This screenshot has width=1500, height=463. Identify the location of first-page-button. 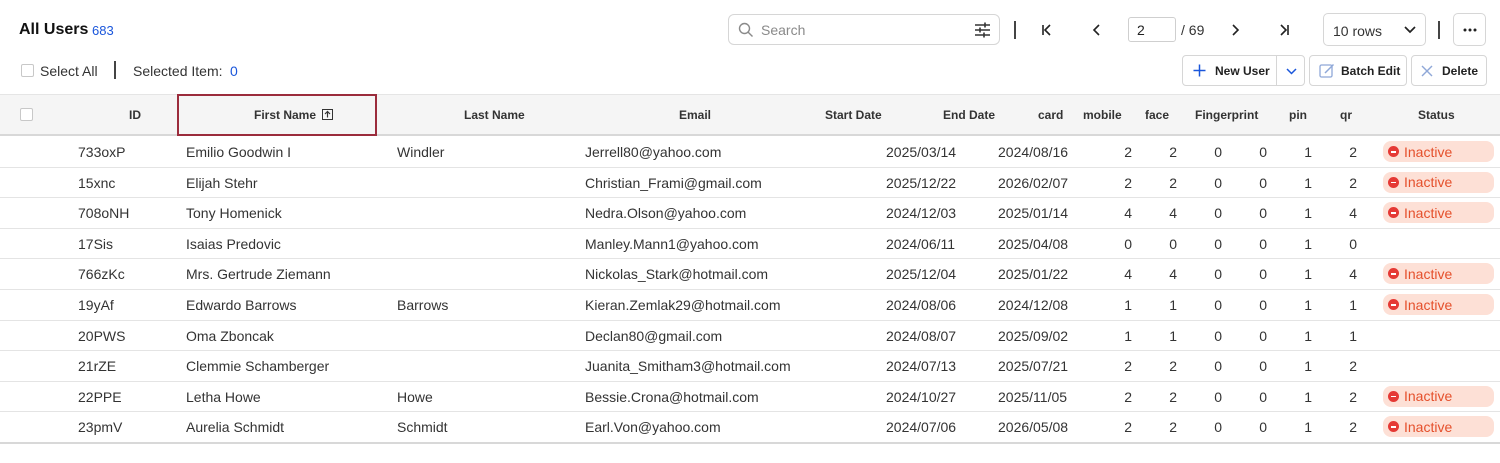
(1047, 30).